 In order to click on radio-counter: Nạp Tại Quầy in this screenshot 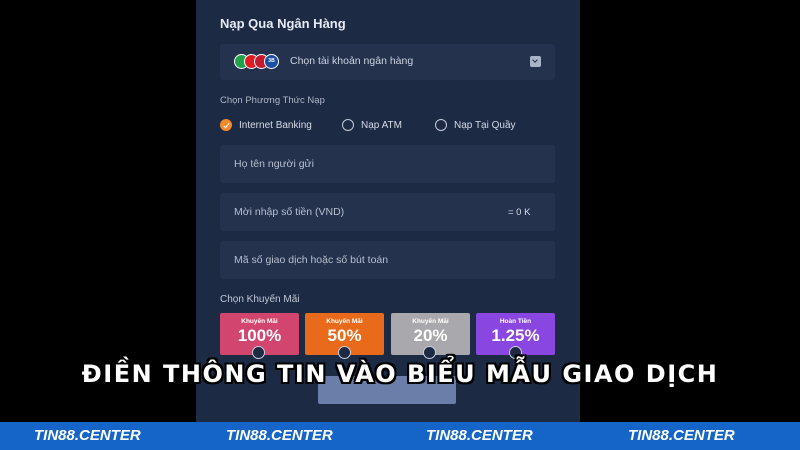, I will do `click(475, 125)`.